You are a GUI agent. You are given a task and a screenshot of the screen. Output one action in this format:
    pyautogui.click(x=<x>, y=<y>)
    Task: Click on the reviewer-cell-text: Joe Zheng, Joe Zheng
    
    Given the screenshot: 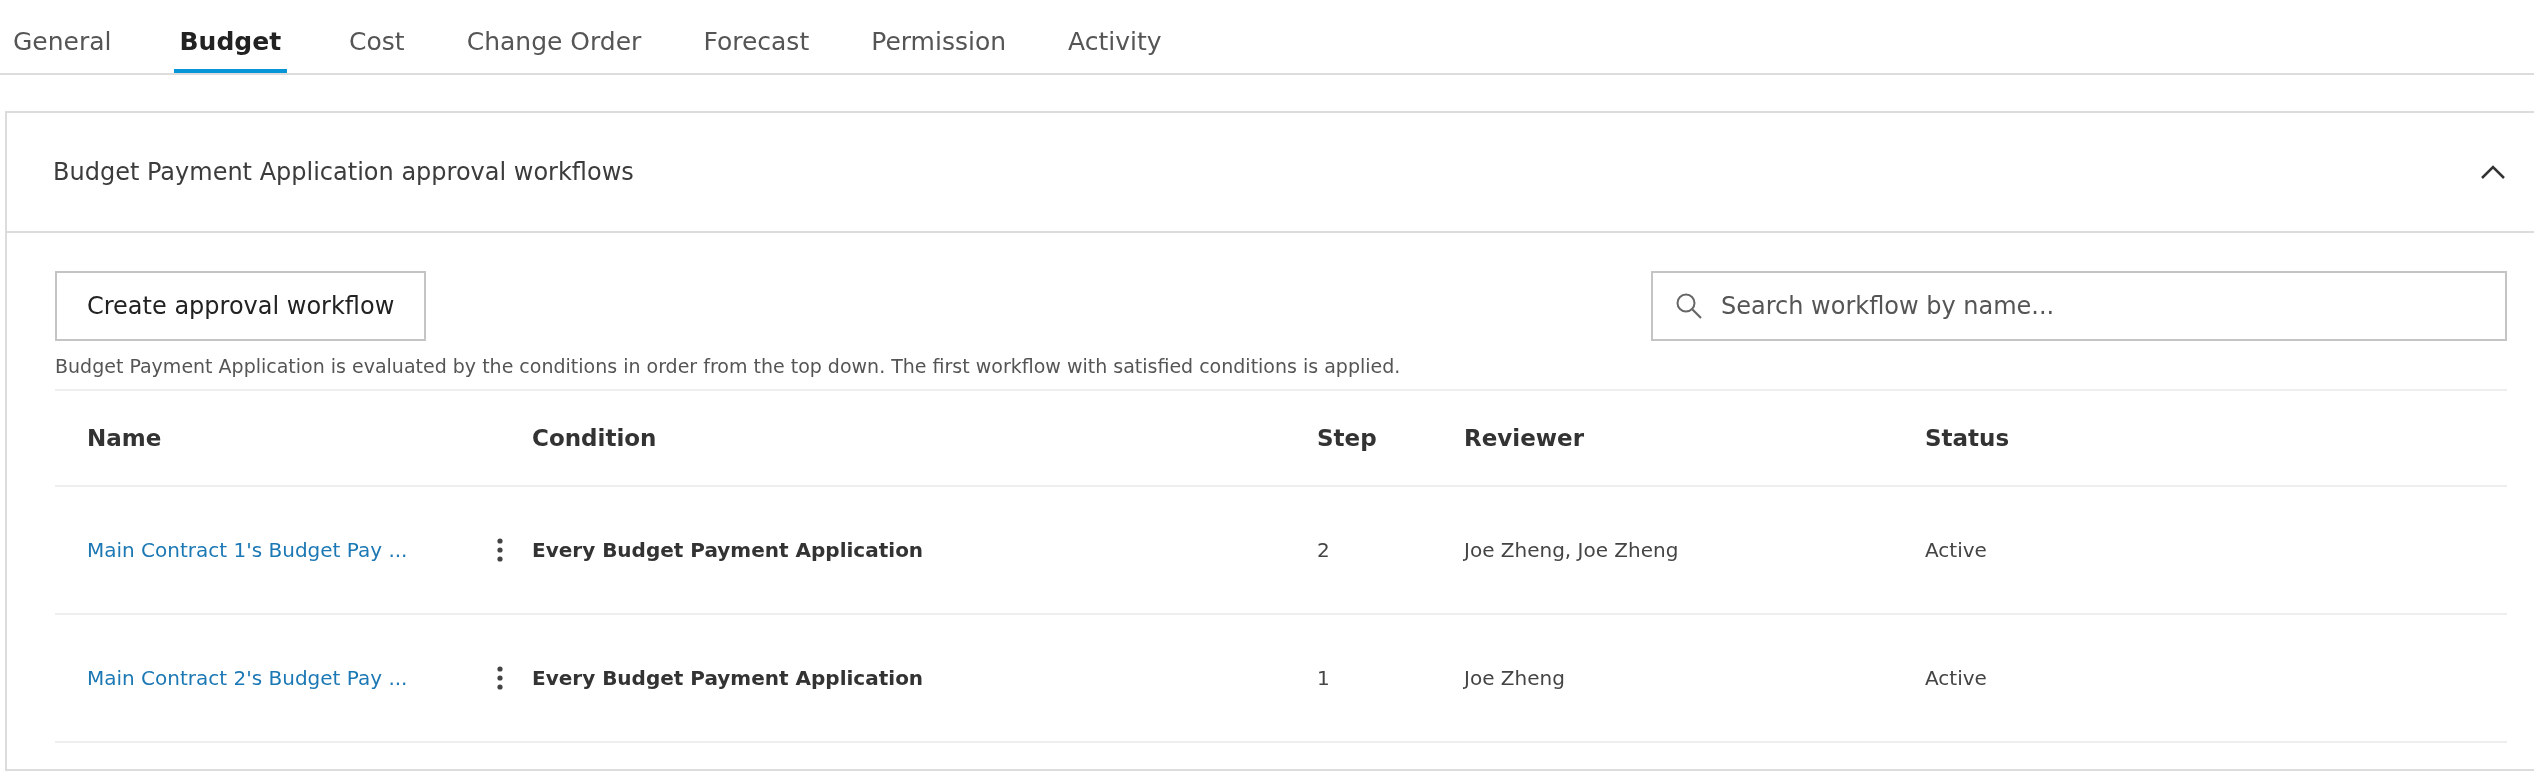 What is the action you would take?
    pyautogui.click(x=1572, y=550)
    